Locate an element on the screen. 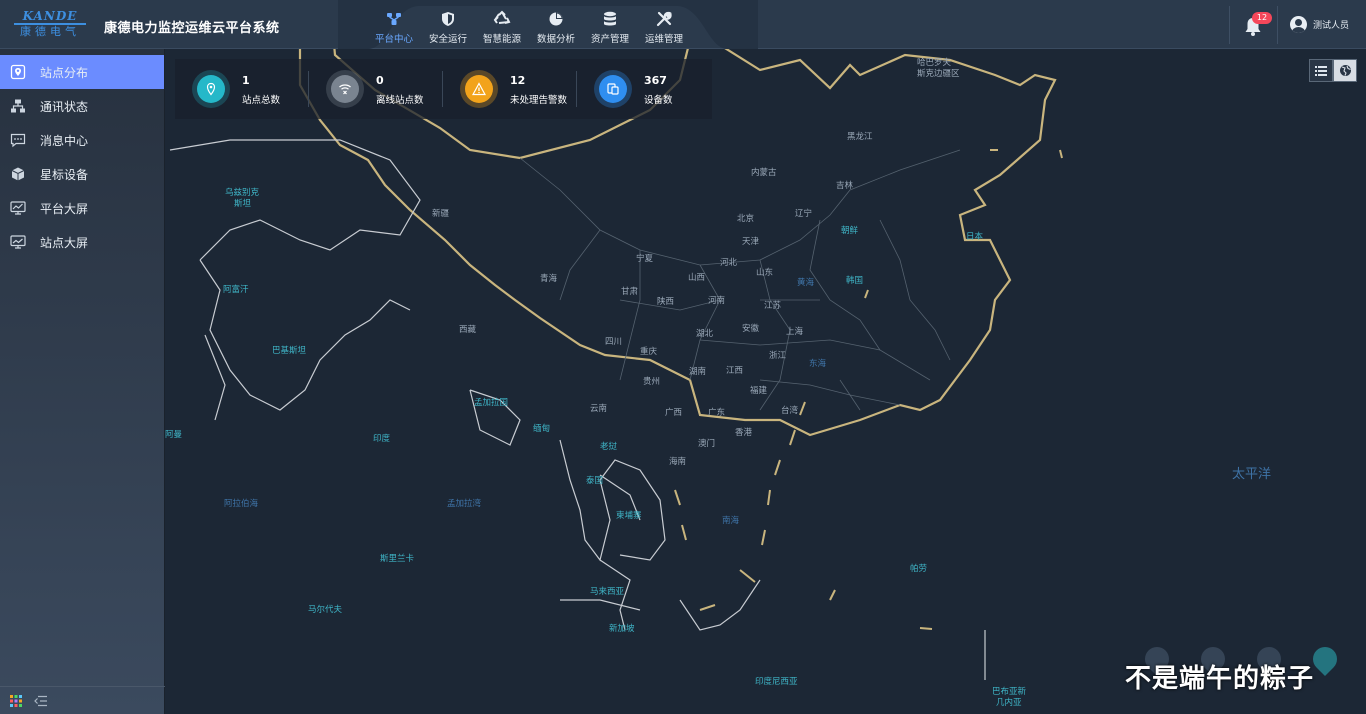 The height and width of the screenshot is (714, 1366). map-label: 印度 is located at coordinates (382, 439).